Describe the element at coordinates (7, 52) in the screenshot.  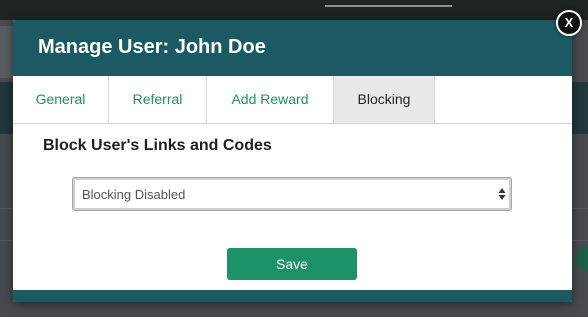
I see `background-search-field` at that location.